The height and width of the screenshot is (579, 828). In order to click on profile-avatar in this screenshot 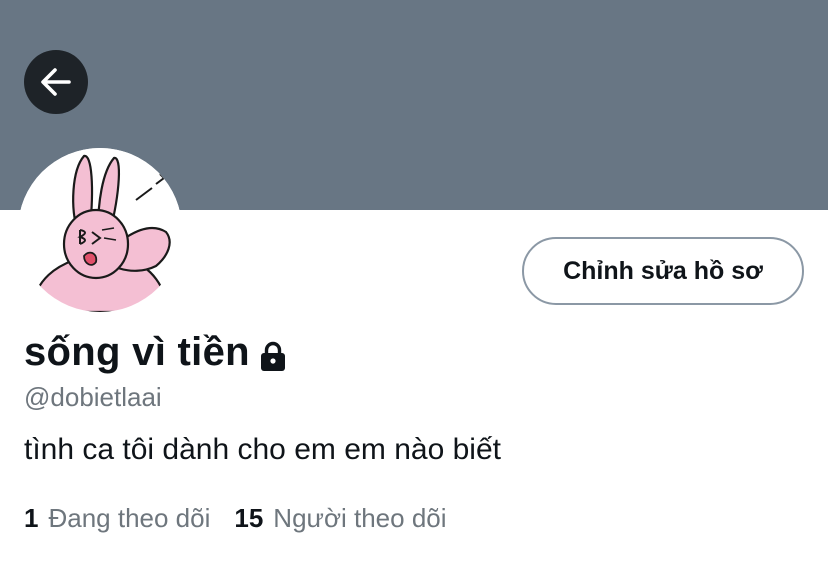, I will do `click(100, 230)`.